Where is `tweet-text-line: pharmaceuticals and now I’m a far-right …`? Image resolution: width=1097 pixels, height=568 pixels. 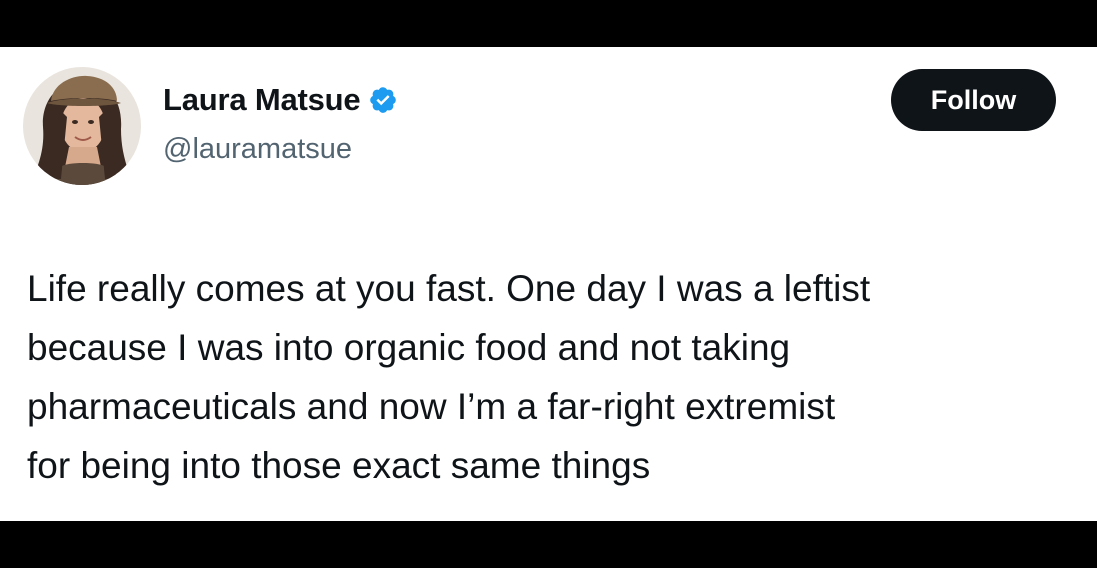 tweet-text-line: pharmaceuticals and now I’m a far-right … is located at coordinates (431, 406).